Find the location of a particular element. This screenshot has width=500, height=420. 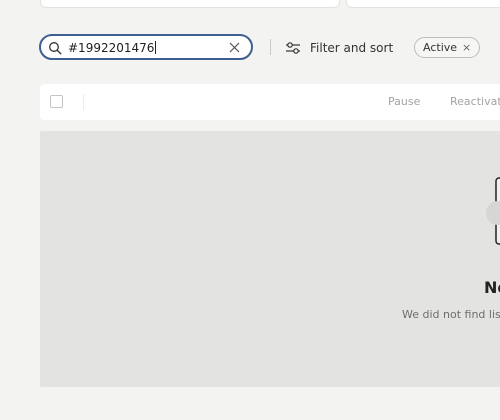

empty-state-description: We did not find listi is located at coordinates (451, 314).